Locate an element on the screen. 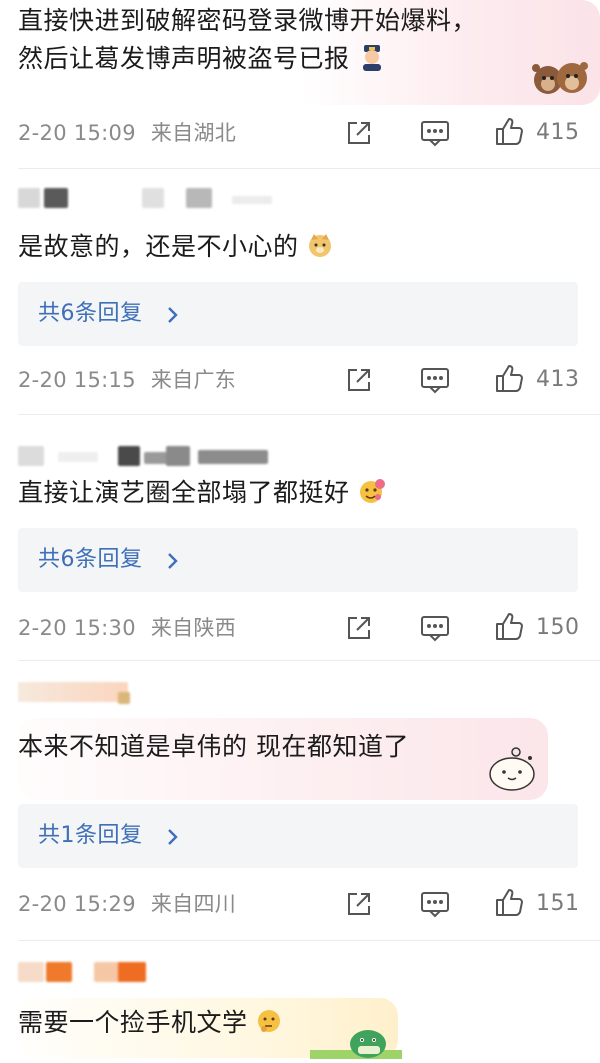 This screenshot has width=600, height=1063. bear-sticker-icon is located at coordinates (559, 79).